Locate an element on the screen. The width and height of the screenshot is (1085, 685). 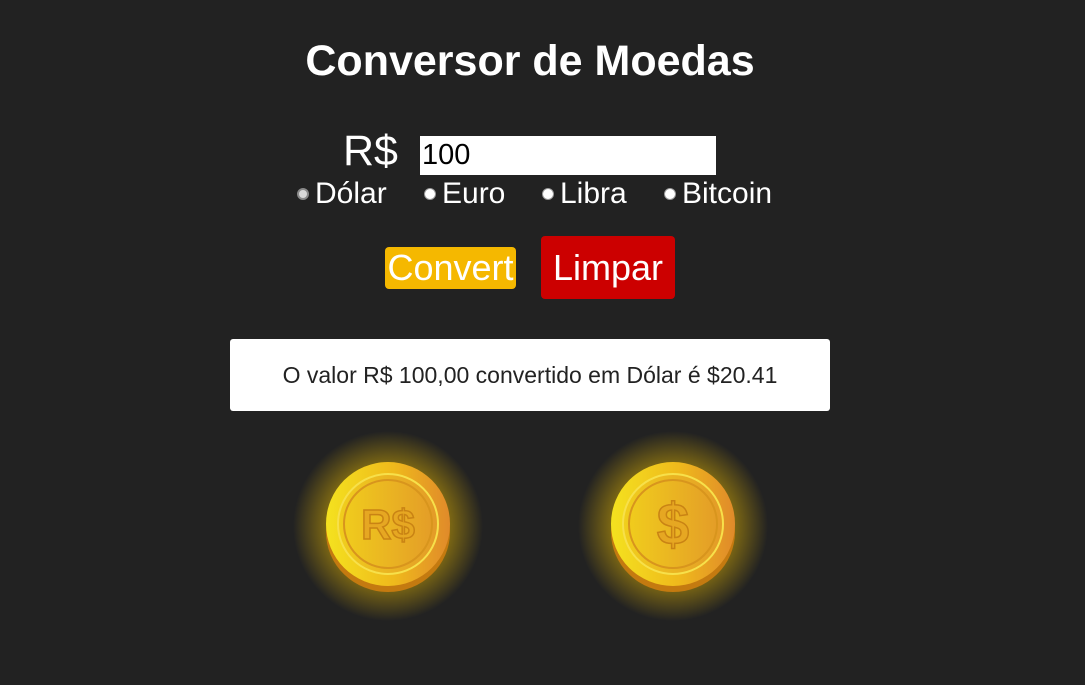
coin-right-symbol: $ is located at coordinates (673, 524).